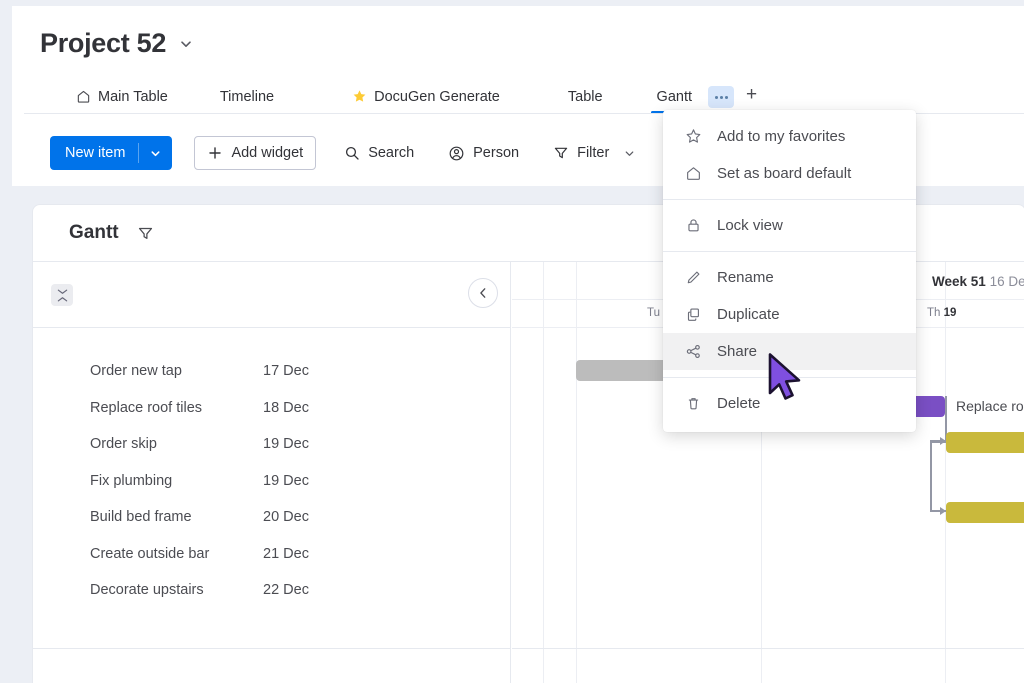 The width and height of the screenshot is (1024, 683). Describe the element at coordinates (768, 648) in the screenshot. I see `timeline-bottom-divider` at that location.